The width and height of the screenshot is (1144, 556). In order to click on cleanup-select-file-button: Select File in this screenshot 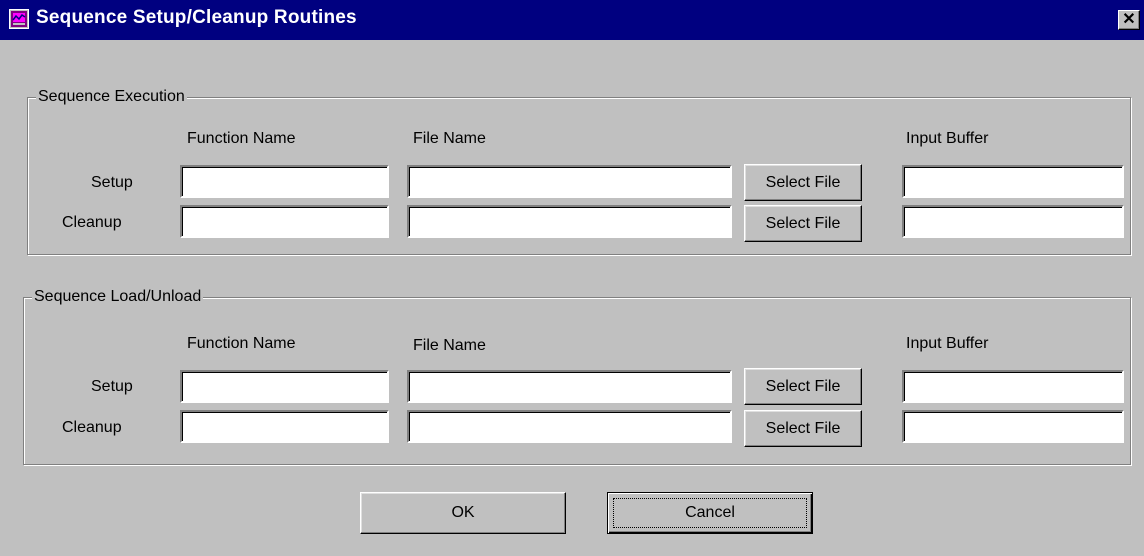, I will do `click(803, 223)`.